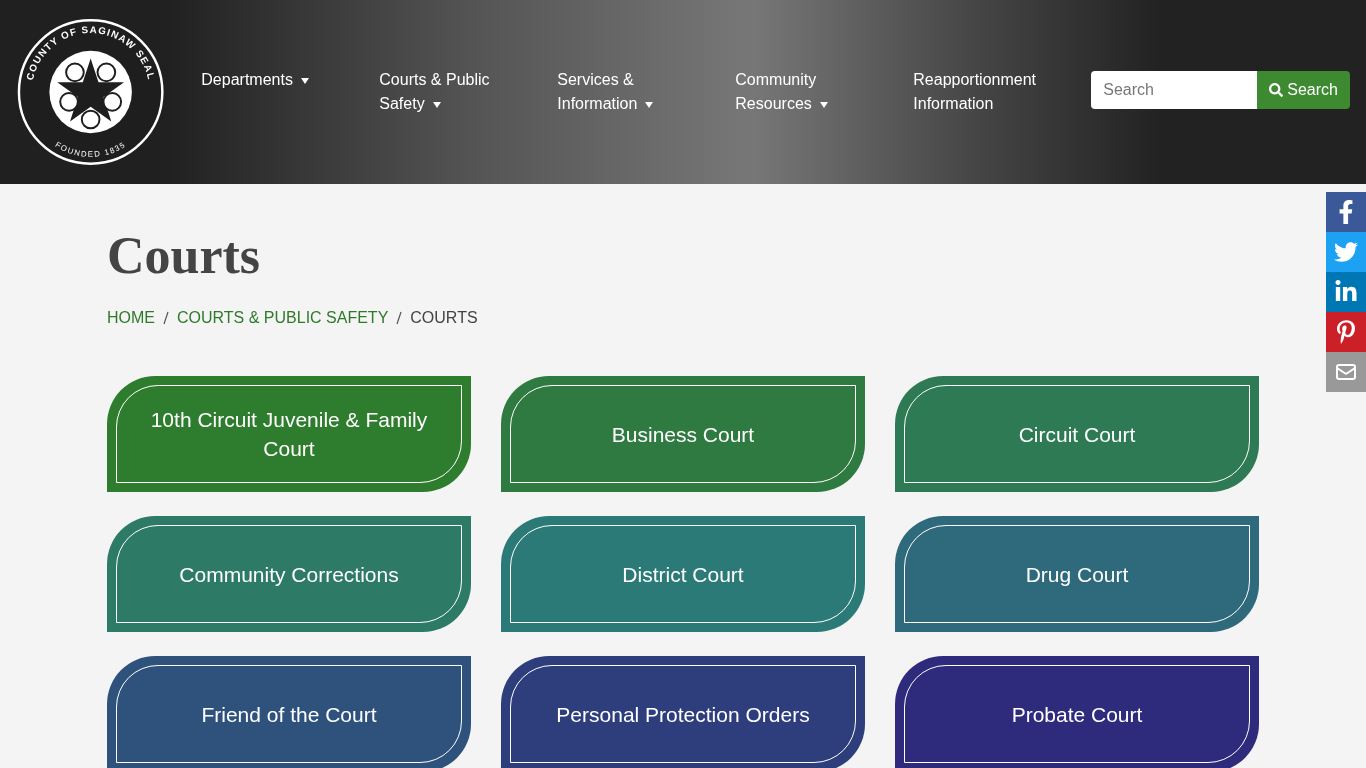 The image size is (1366, 768). I want to click on tile-label: 10th Circuit Juvenile & Family Court, so click(289, 434).